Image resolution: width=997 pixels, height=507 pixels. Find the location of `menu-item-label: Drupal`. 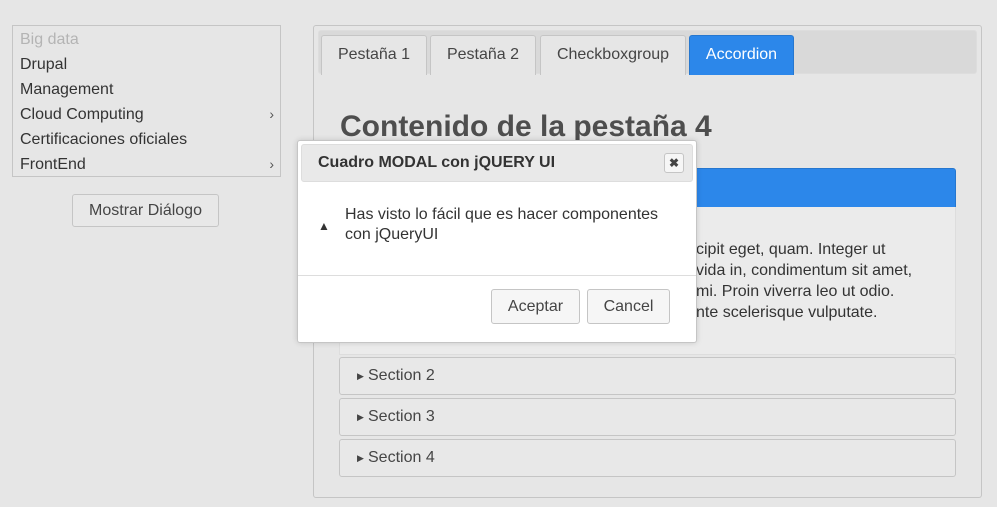

menu-item-label: Drupal is located at coordinates (44, 64).